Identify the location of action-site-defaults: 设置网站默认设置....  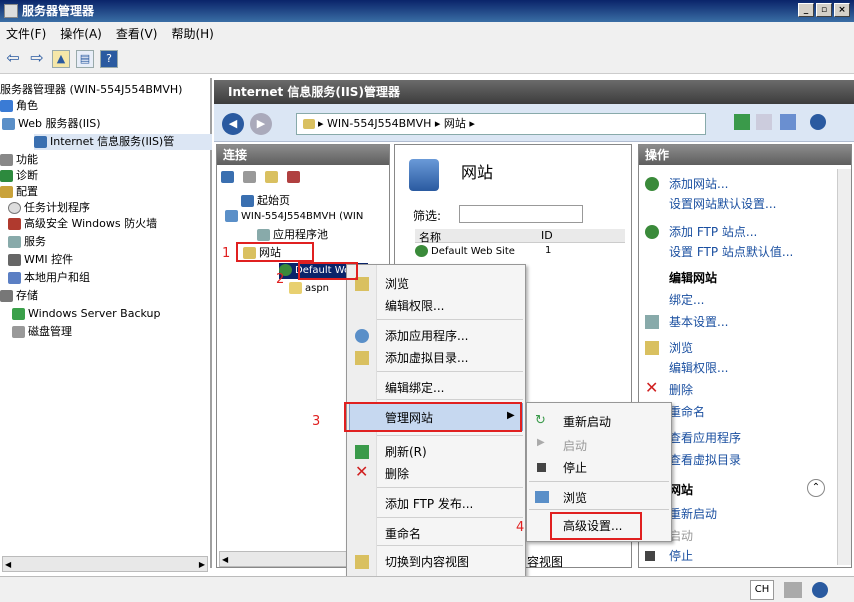
(722, 203).